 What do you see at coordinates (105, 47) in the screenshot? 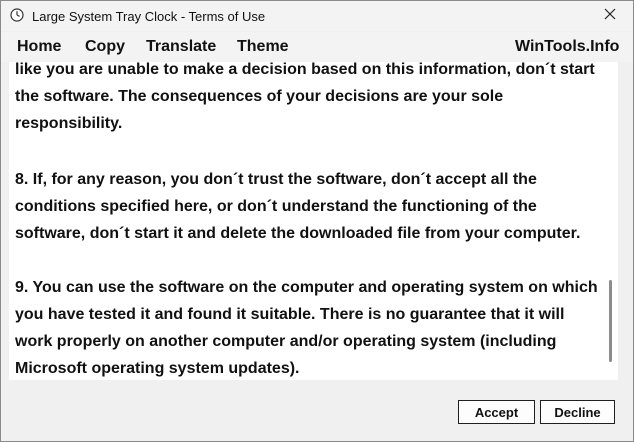
I see `menu-copy: Copy` at bounding box center [105, 47].